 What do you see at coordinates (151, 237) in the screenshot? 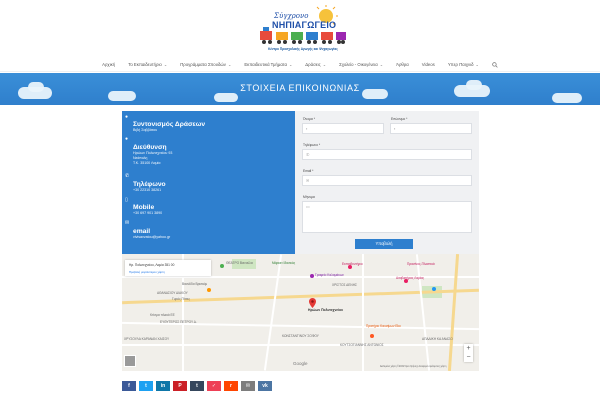
I see `contact-line: vivisavvatou@yahoo.gr` at bounding box center [151, 237].